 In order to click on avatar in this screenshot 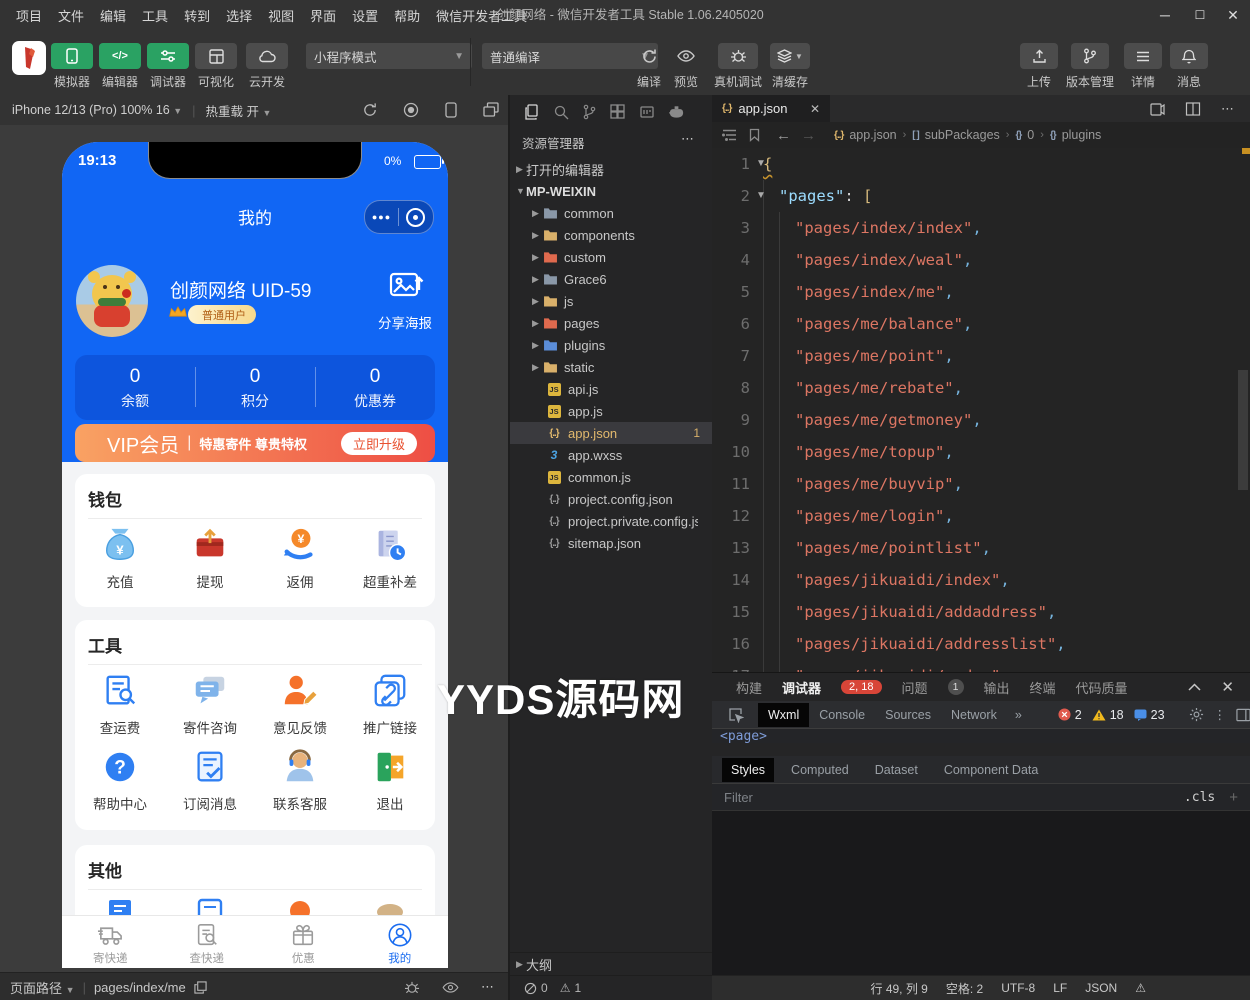, I will do `click(112, 301)`.